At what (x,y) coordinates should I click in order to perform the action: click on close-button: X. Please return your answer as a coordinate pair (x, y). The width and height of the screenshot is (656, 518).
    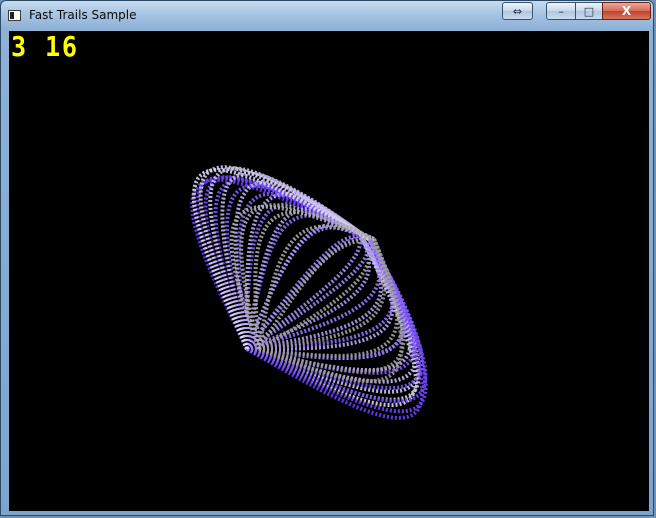
    Looking at the image, I should click on (626, 11).